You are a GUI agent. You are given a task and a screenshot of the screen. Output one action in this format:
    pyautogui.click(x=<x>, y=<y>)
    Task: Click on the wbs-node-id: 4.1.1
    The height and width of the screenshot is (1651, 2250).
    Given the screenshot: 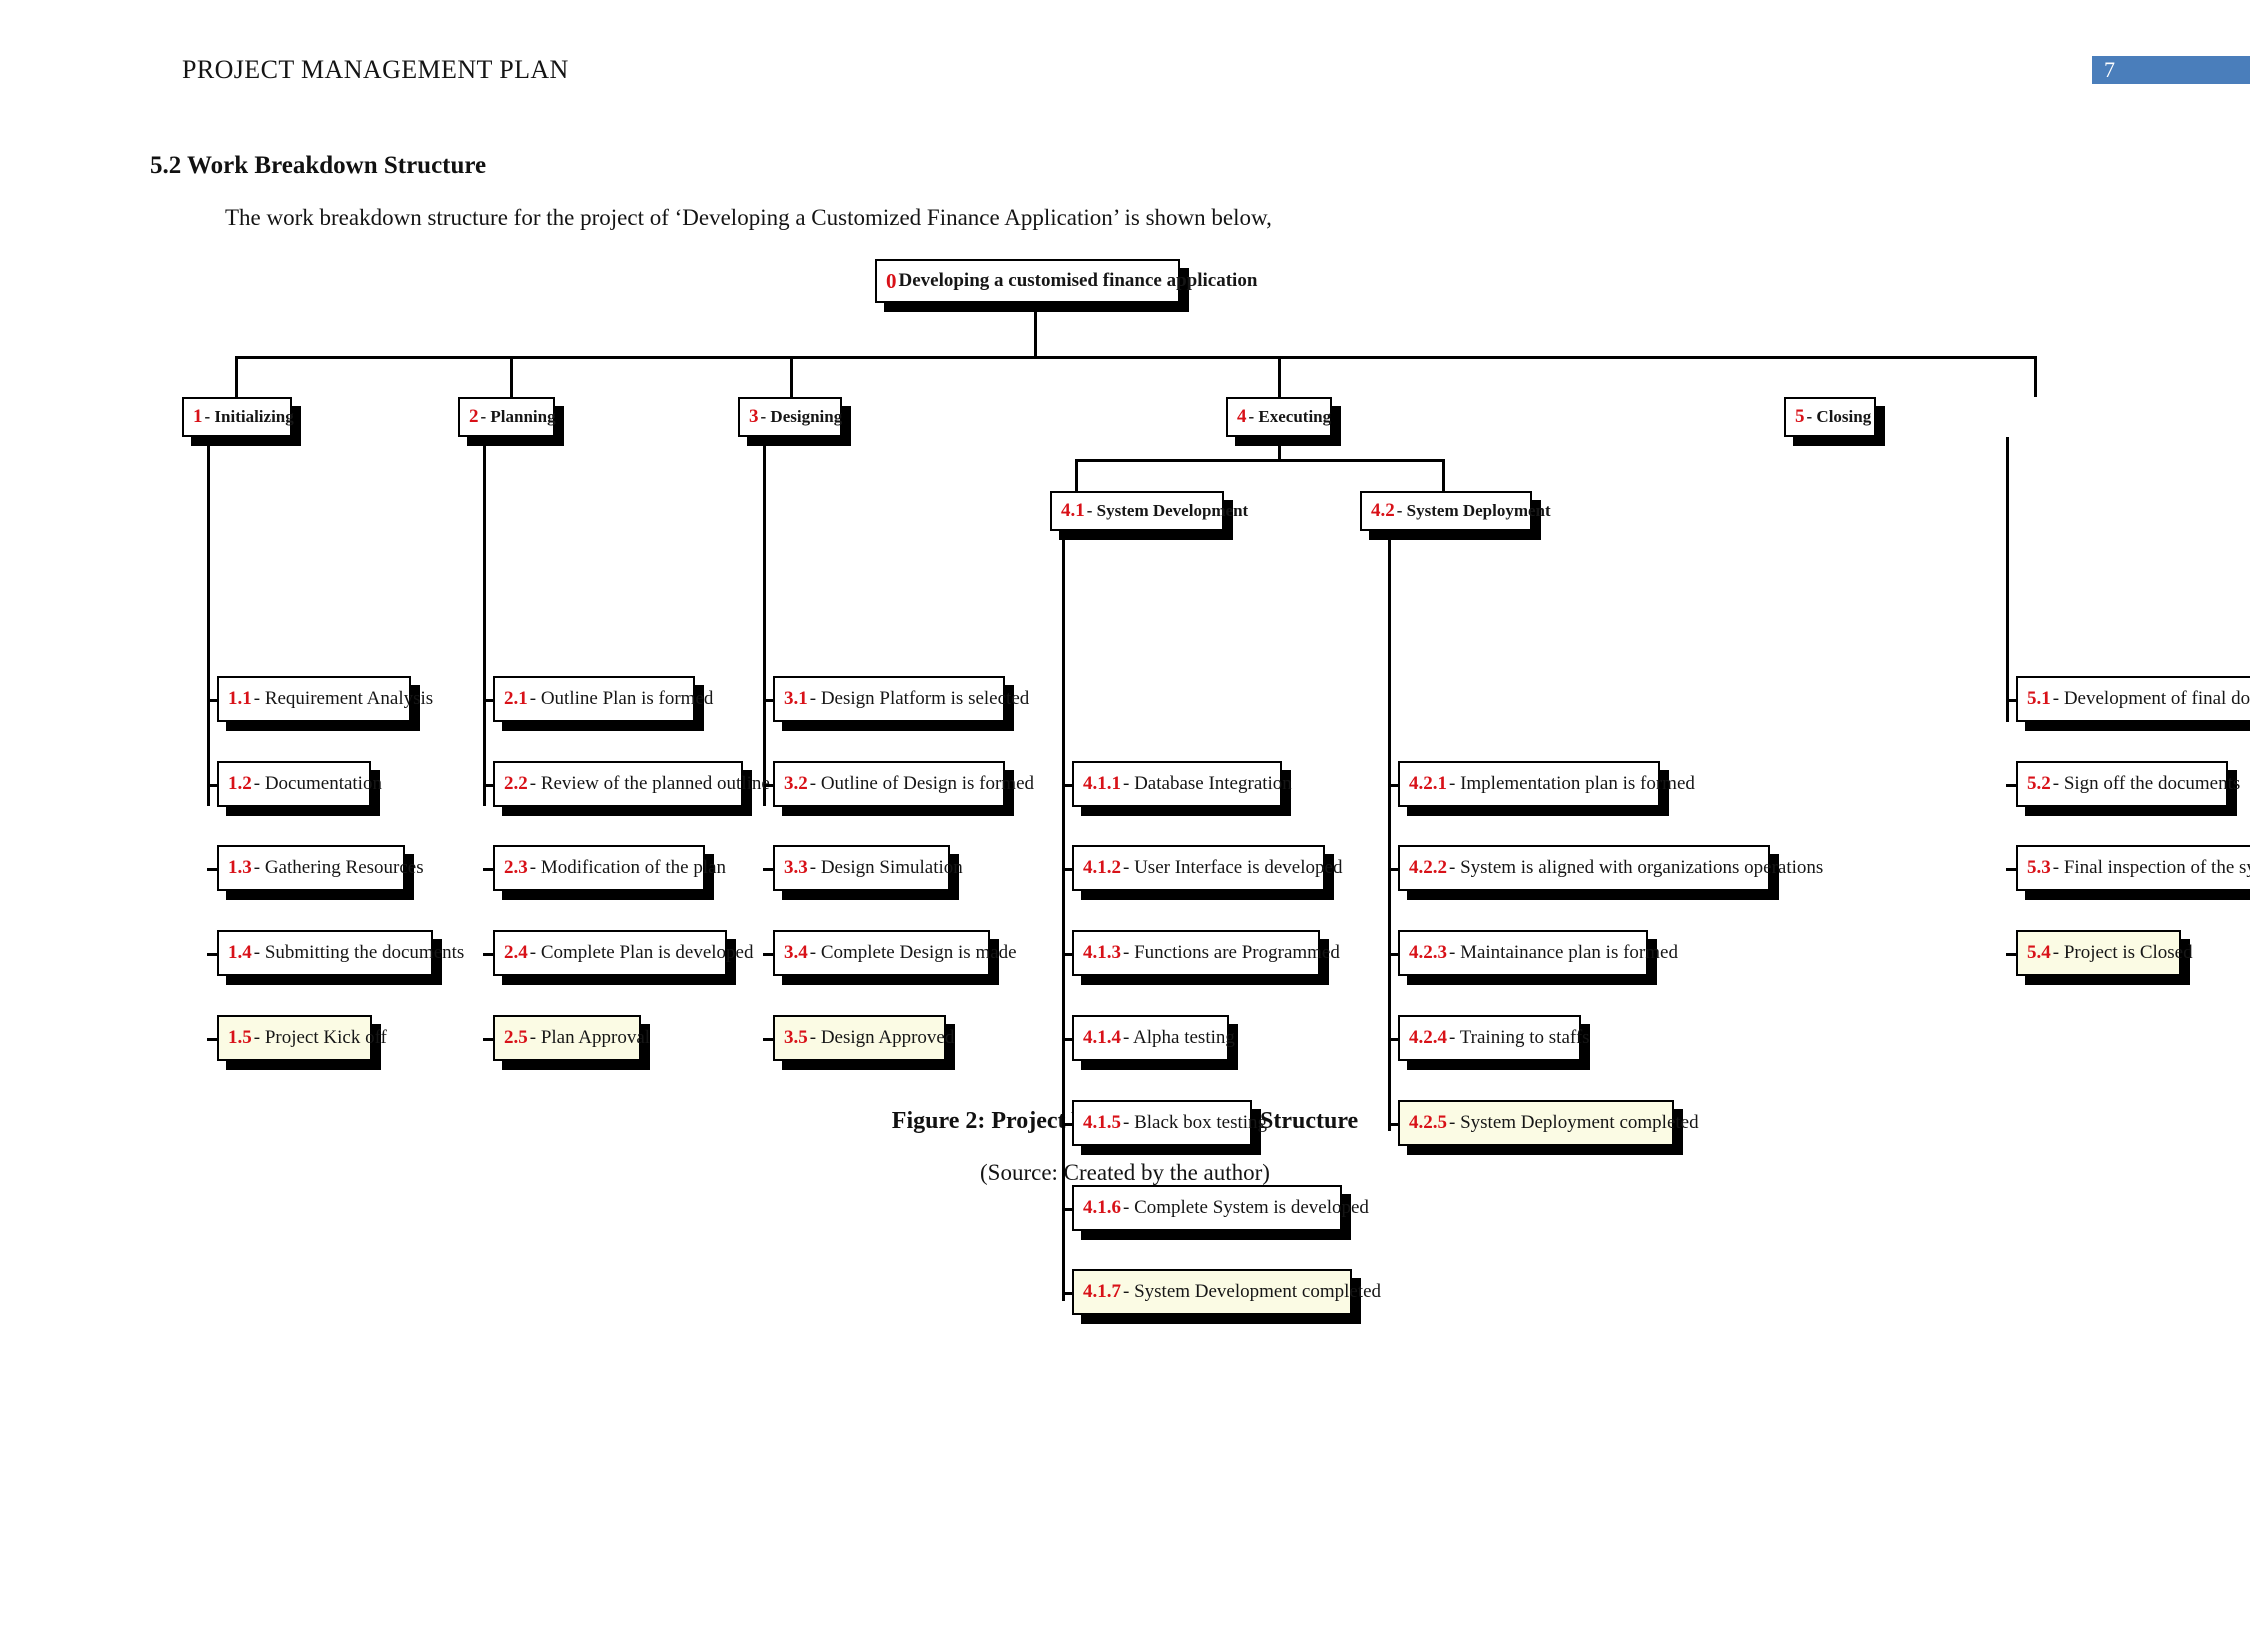 What is the action you would take?
    pyautogui.click(x=1102, y=783)
    